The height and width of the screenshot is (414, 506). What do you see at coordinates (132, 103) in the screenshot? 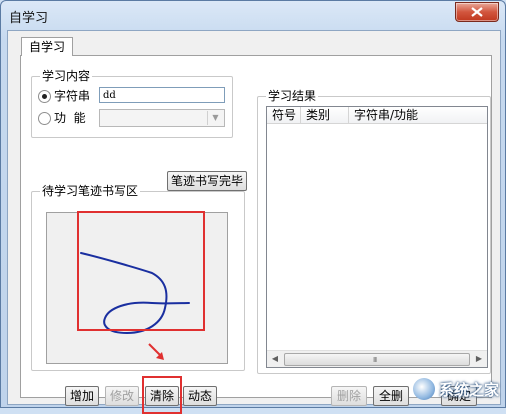
I see `learn-content-group: 学习内容 字符串 dd 功 能 ▼` at bounding box center [132, 103].